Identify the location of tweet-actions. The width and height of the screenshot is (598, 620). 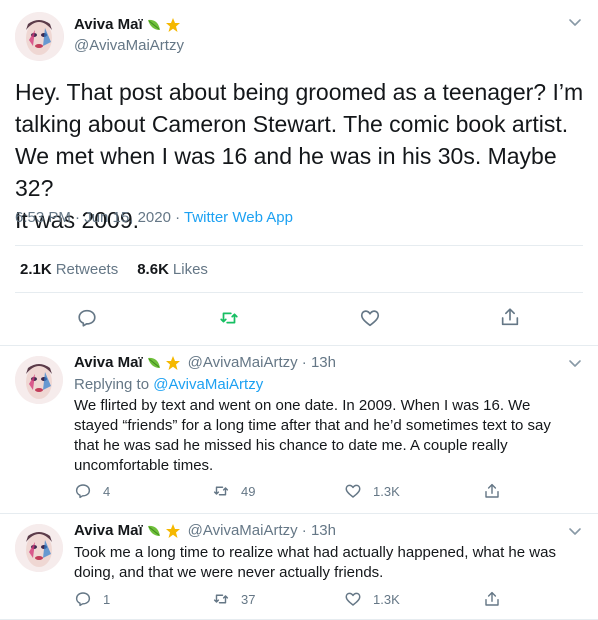
(299, 320).